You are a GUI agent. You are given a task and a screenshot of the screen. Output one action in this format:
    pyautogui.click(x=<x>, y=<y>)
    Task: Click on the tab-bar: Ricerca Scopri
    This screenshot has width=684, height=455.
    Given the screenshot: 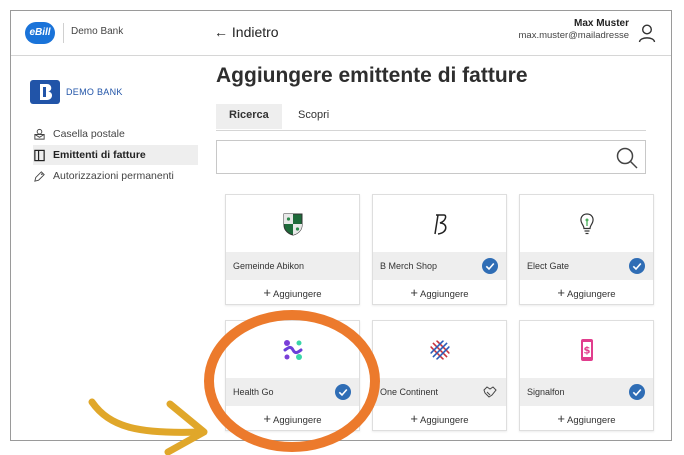 What is the action you would take?
    pyautogui.click(x=431, y=117)
    